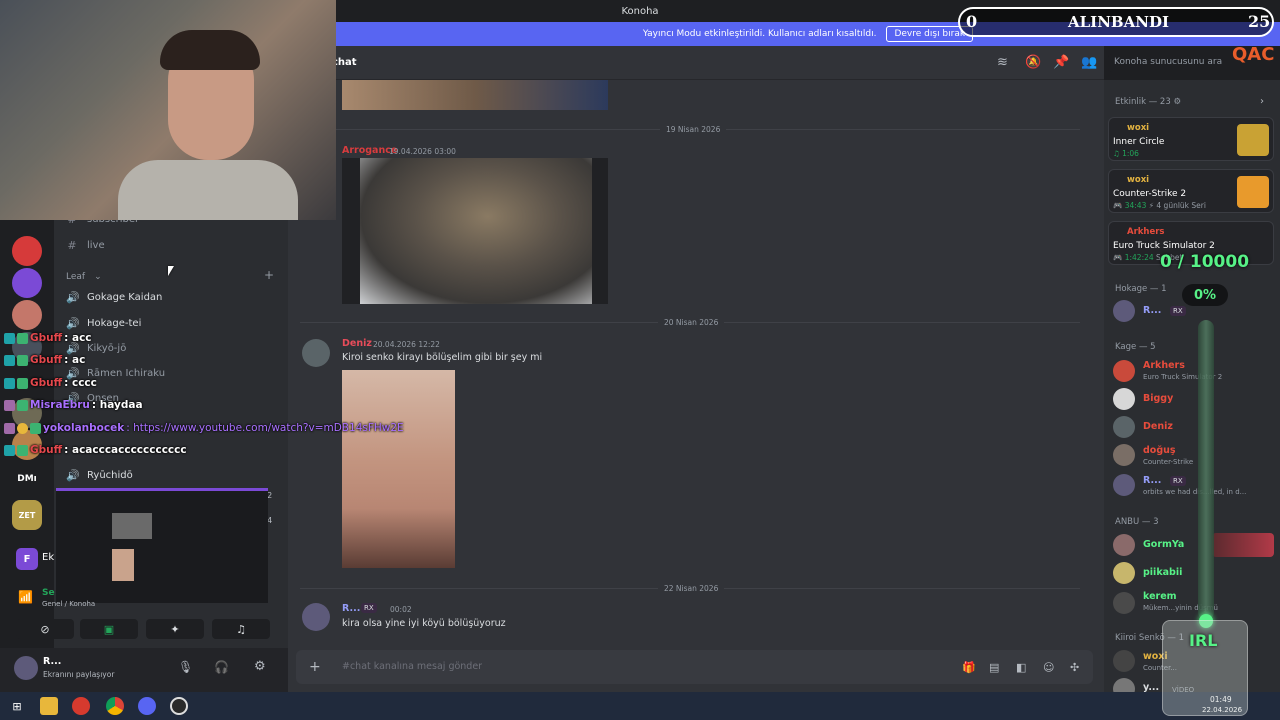 Image resolution: width=1280 pixels, height=720 pixels. I want to click on member-group-header: Hokage — 1, so click(1141, 289).